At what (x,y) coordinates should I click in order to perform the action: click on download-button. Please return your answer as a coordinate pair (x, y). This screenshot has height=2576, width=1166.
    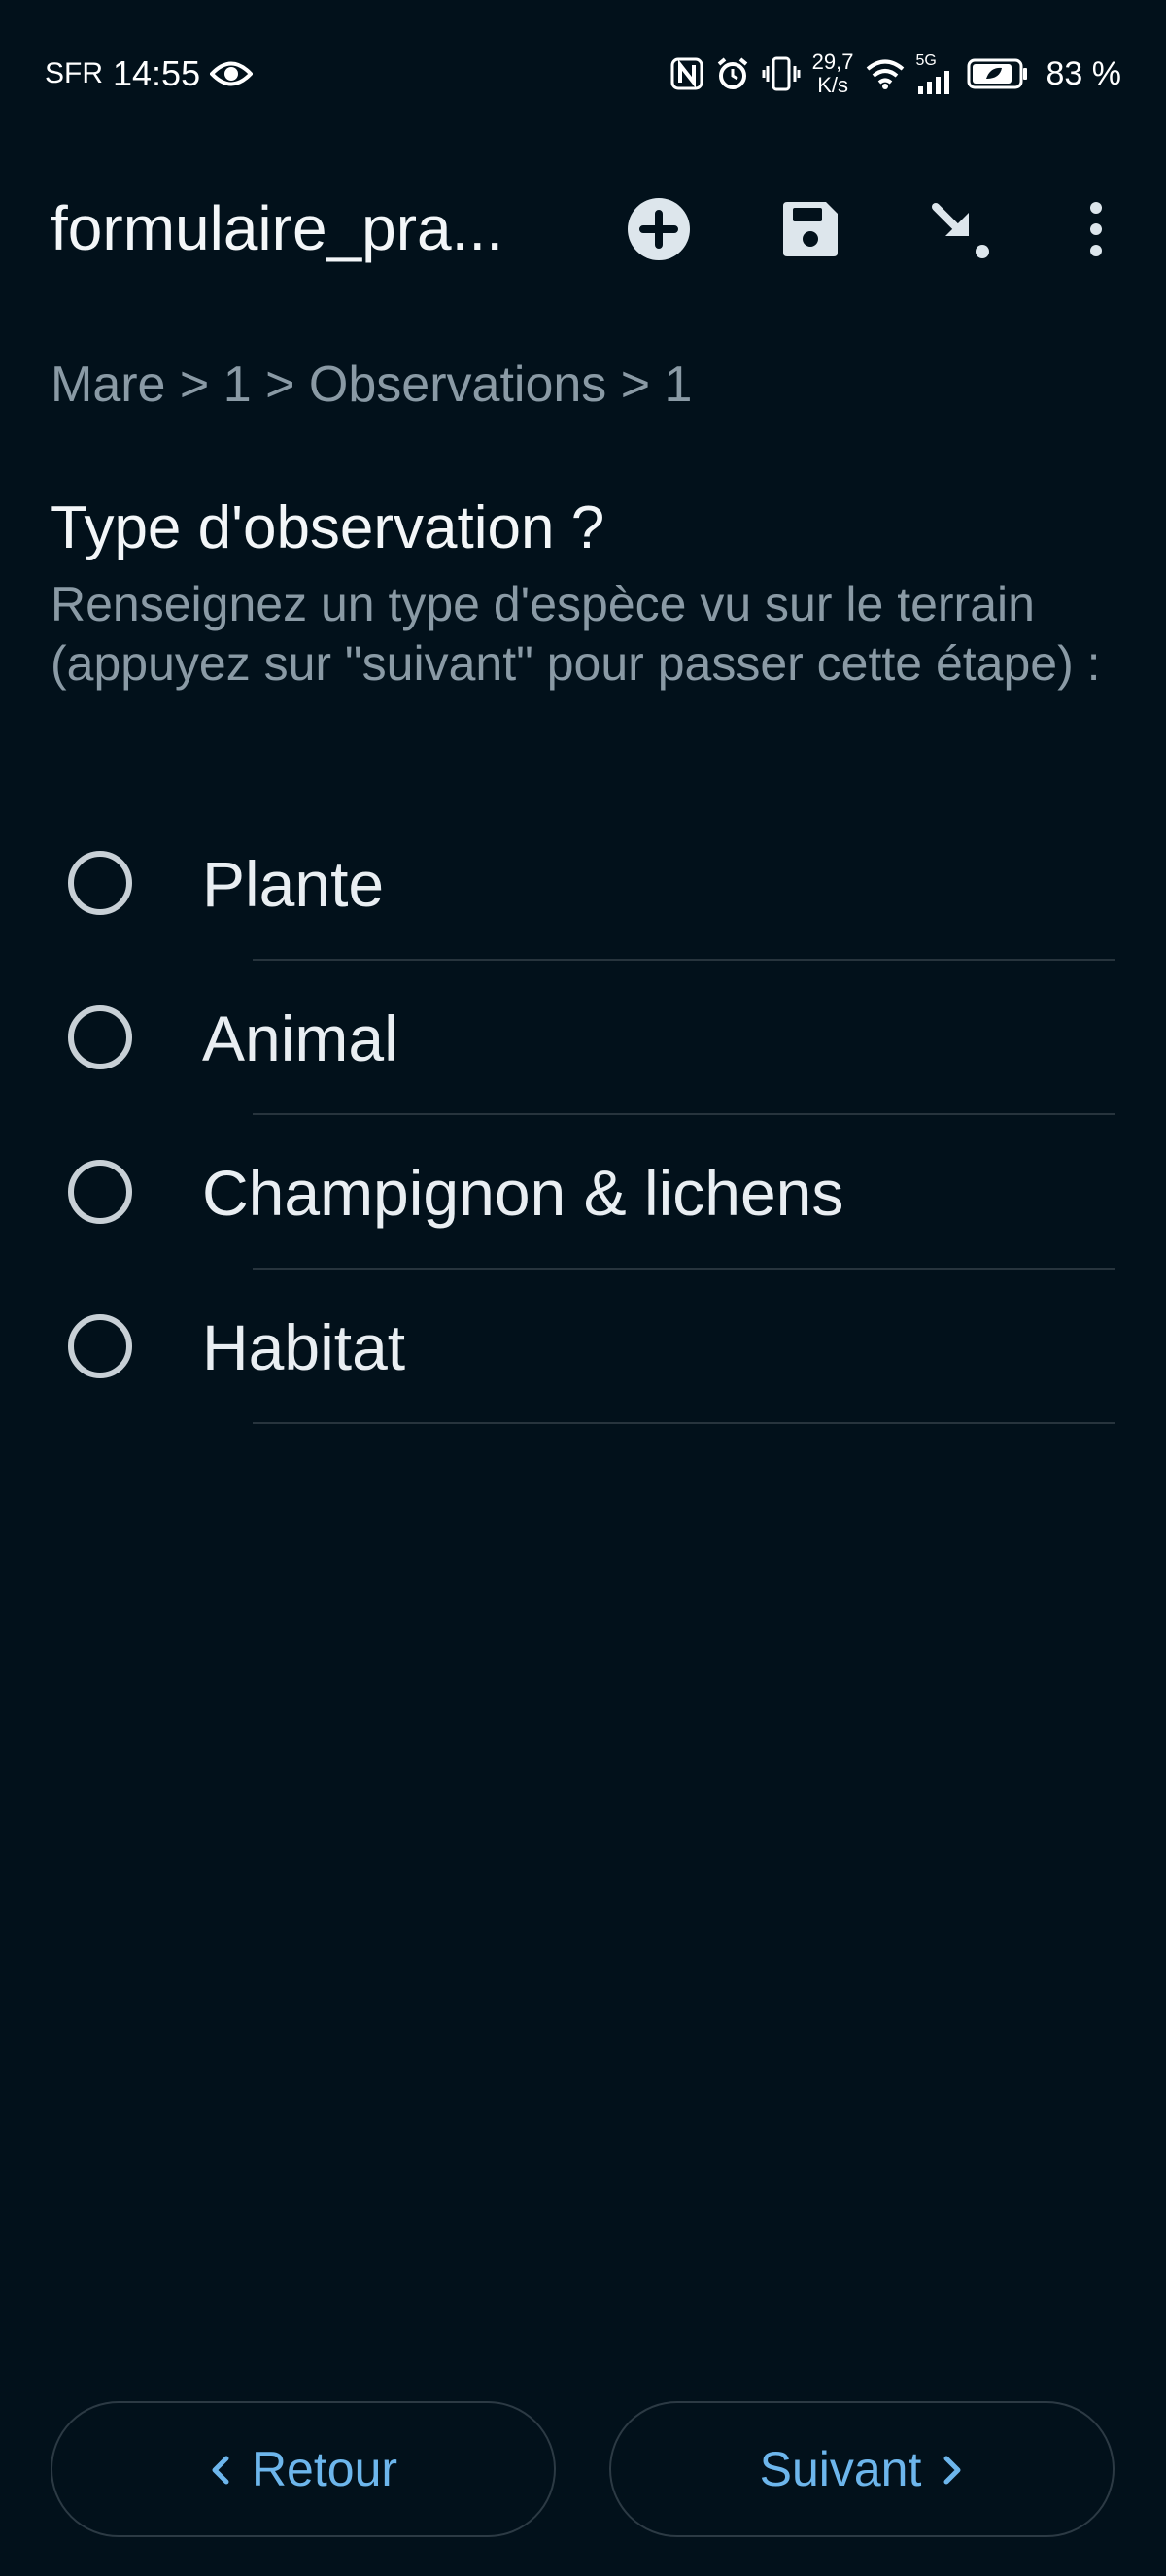
    Looking at the image, I should click on (962, 231).